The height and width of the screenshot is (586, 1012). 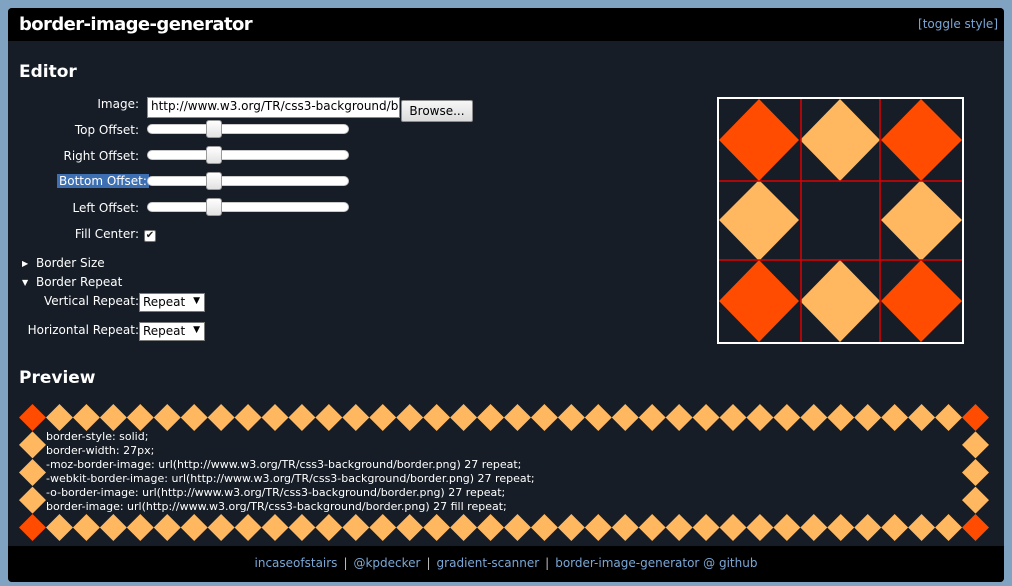 What do you see at coordinates (164, 331) in the screenshot?
I see `horizontal-repeat-value: Repeat` at bounding box center [164, 331].